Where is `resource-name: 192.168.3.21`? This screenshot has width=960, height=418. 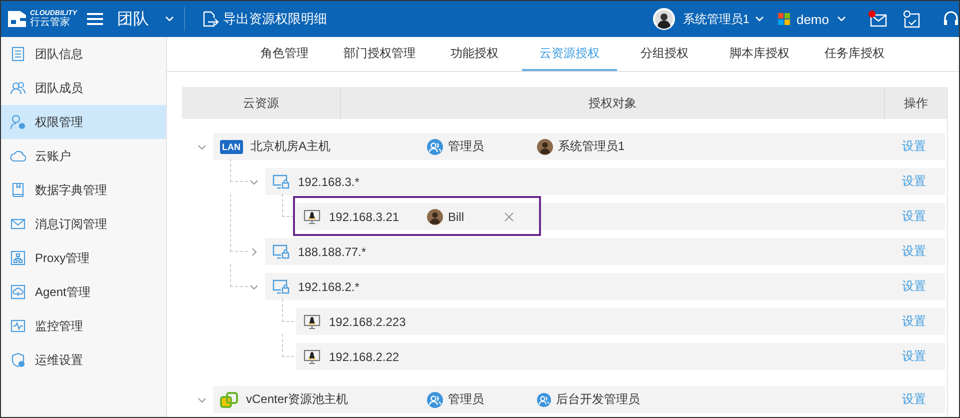
resource-name: 192.168.3.21 is located at coordinates (364, 217).